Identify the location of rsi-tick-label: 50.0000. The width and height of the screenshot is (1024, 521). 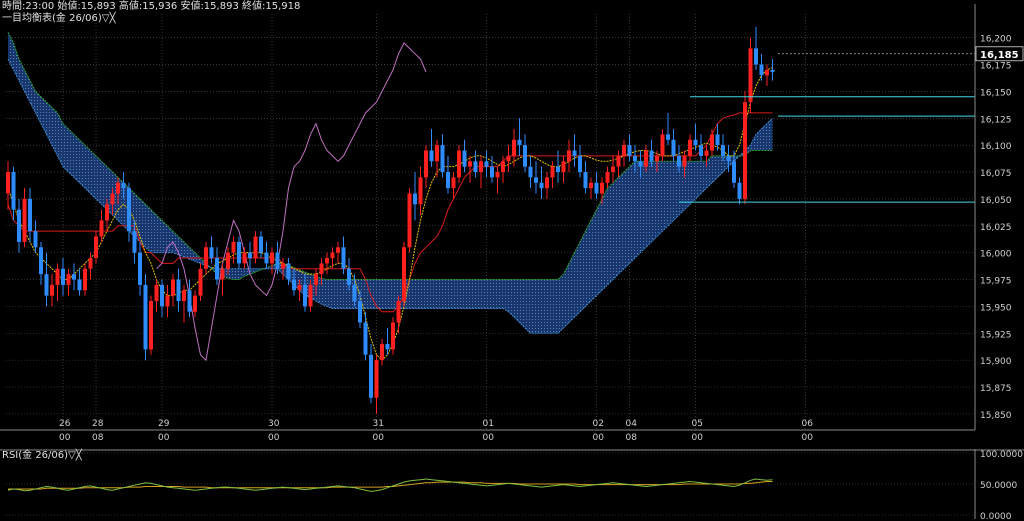
(998, 486).